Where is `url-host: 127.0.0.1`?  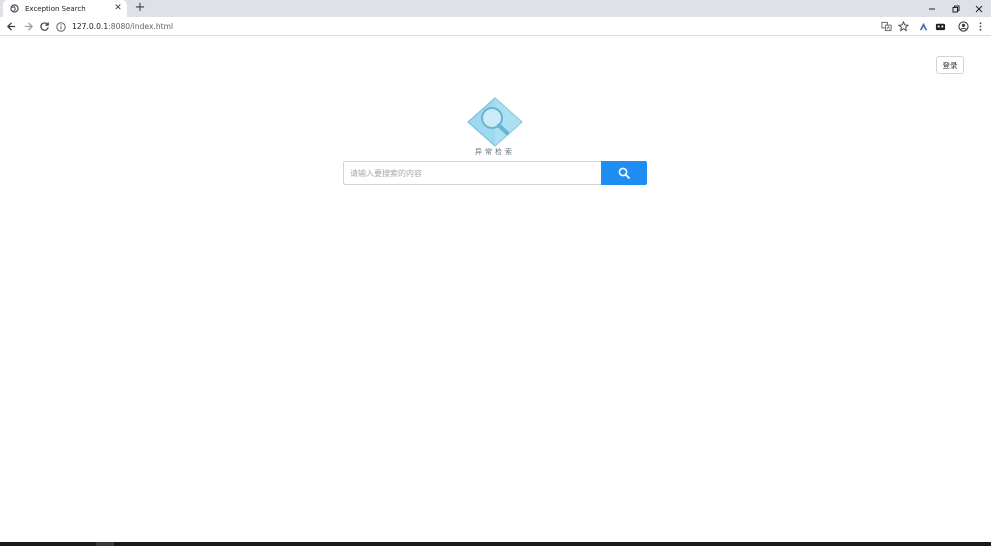 url-host: 127.0.0.1 is located at coordinates (90, 26).